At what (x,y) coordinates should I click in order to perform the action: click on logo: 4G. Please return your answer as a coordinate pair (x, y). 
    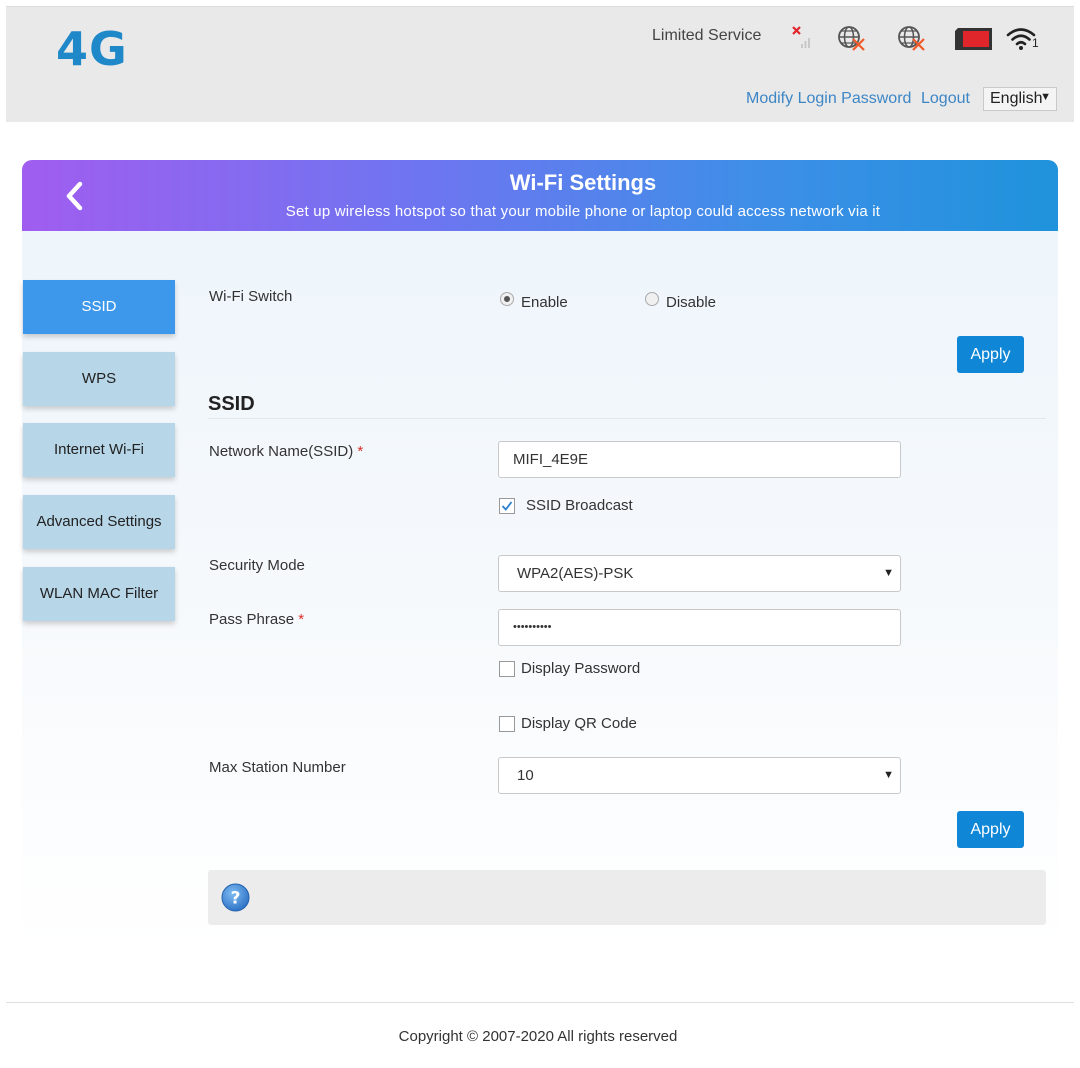
    Looking at the image, I should click on (92, 49).